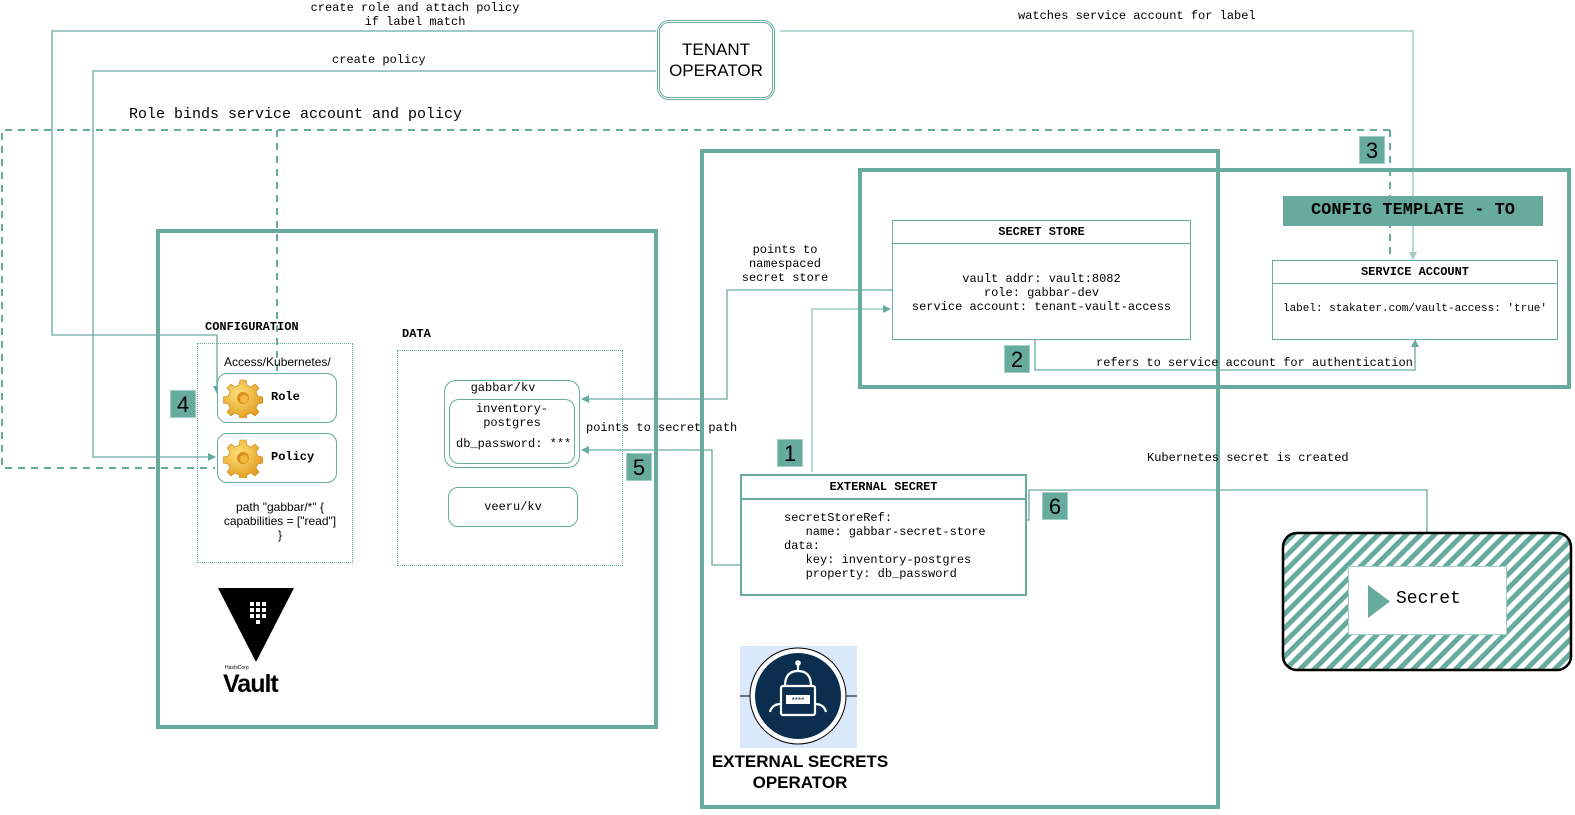  Describe the element at coordinates (800, 772) in the screenshot. I see `eso-label: EXTERNAL SECRETS OPERATOR` at that location.